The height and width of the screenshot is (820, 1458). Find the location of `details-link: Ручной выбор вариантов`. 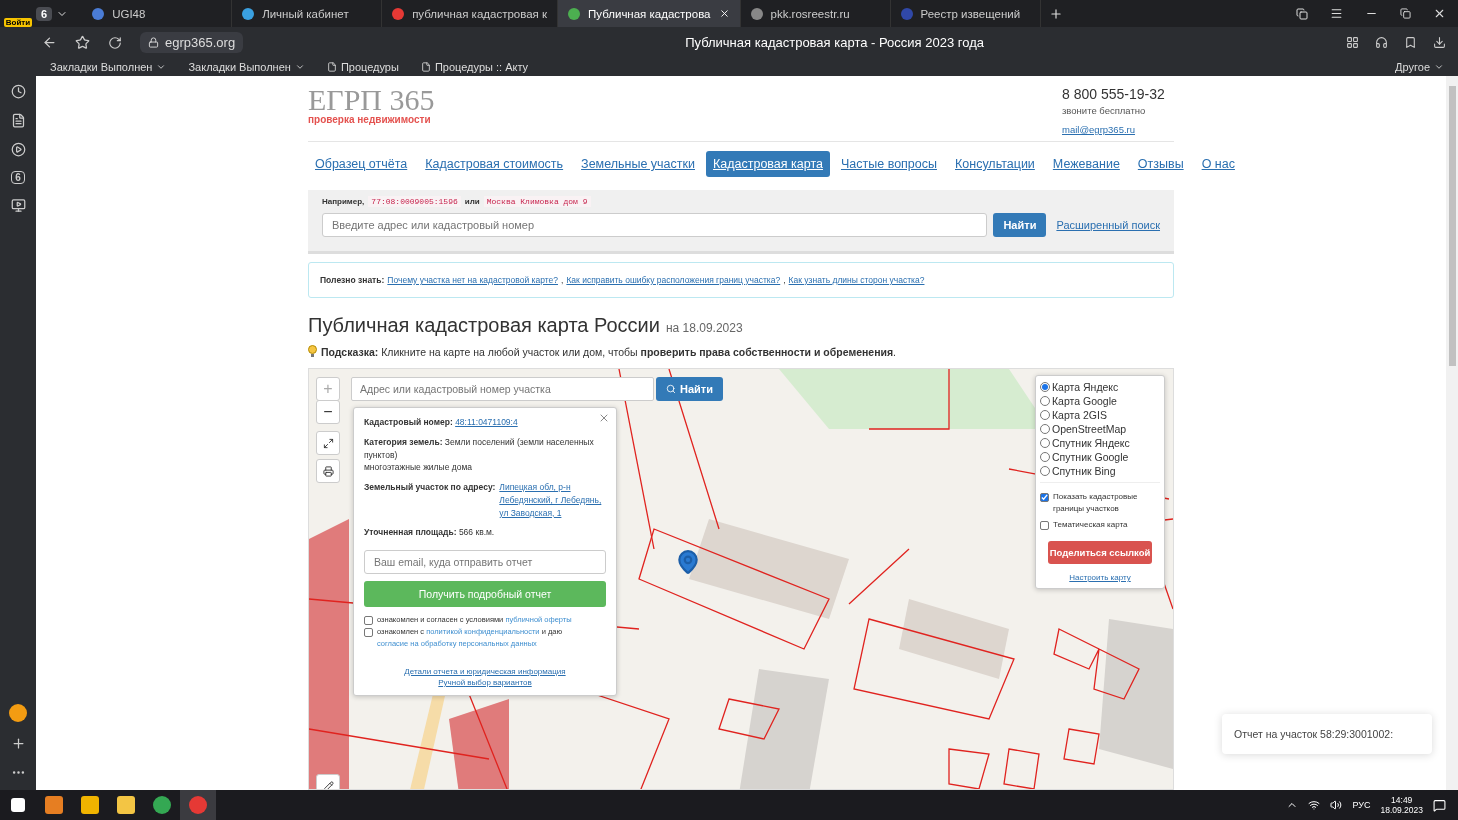

details-link: Ручной выбор вариантов is located at coordinates (485, 682).